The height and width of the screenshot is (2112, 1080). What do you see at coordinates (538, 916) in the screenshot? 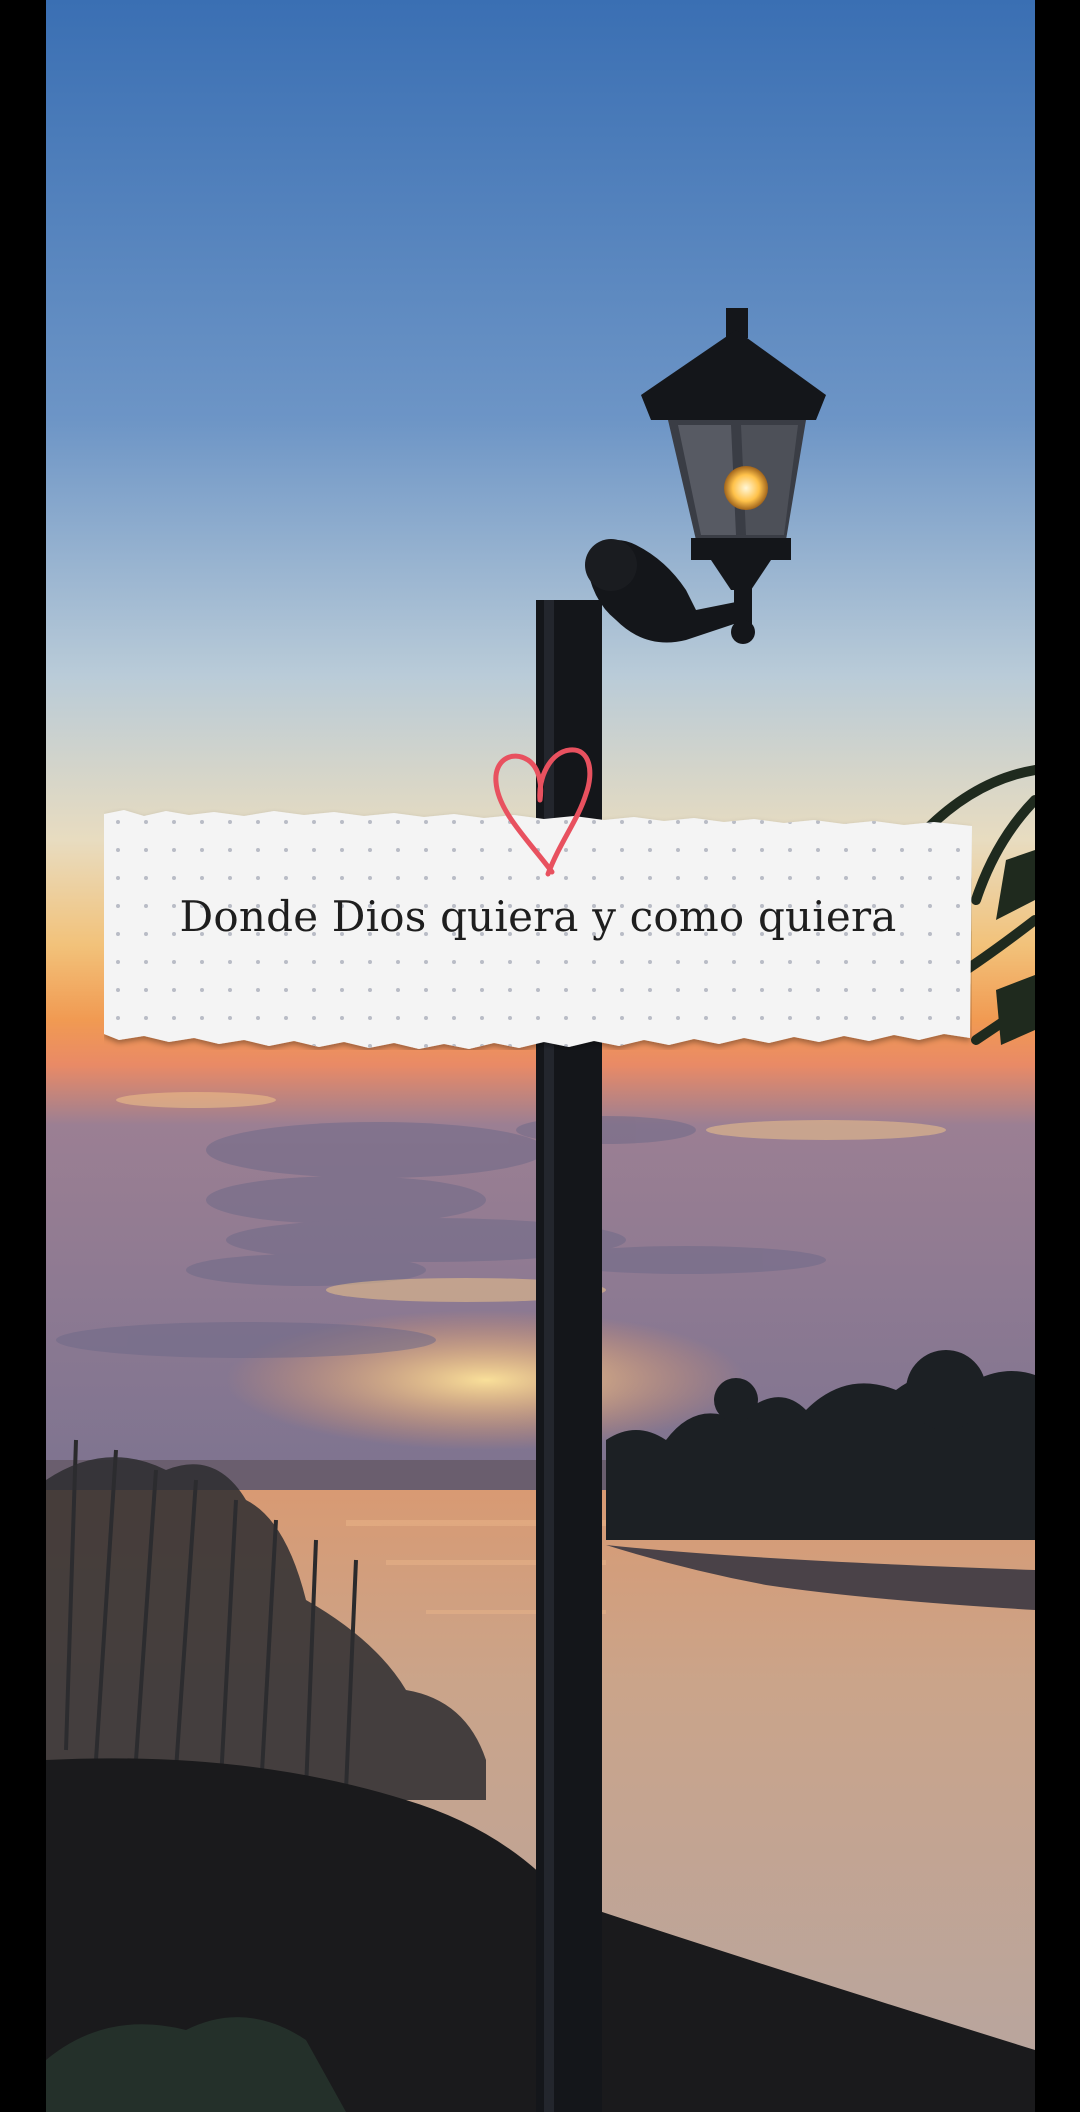
I see `caption-text: Donde Dios quiera y como quiera` at bounding box center [538, 916].